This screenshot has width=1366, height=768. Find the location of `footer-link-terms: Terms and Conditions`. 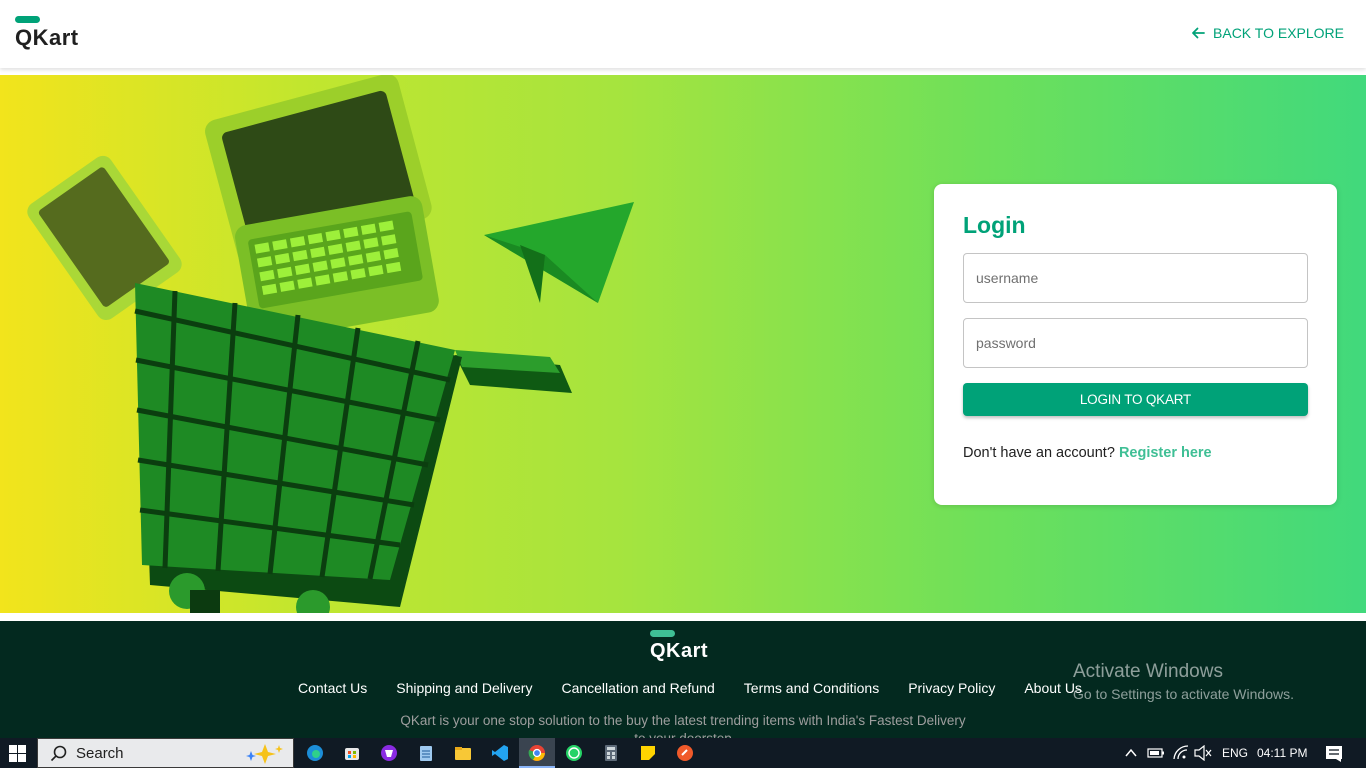

footer-link-terms: Terms and Conditions is located at coordinates (811, 688).